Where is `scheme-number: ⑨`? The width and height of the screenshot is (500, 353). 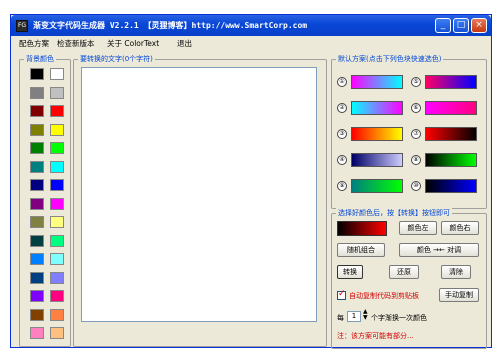
scheme-number: ⑨ is located at coordinates (342, 186).